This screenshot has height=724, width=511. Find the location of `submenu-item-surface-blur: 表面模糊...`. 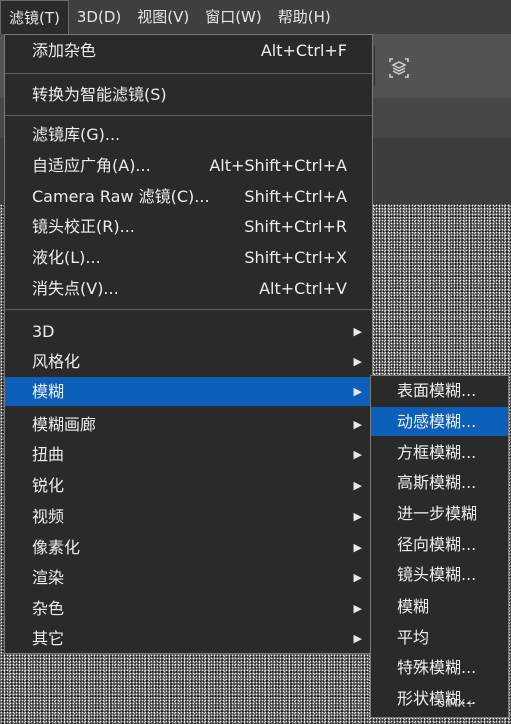

submenu-item-surface-blur: 表面模糊... is located at coordinates (439, 390).